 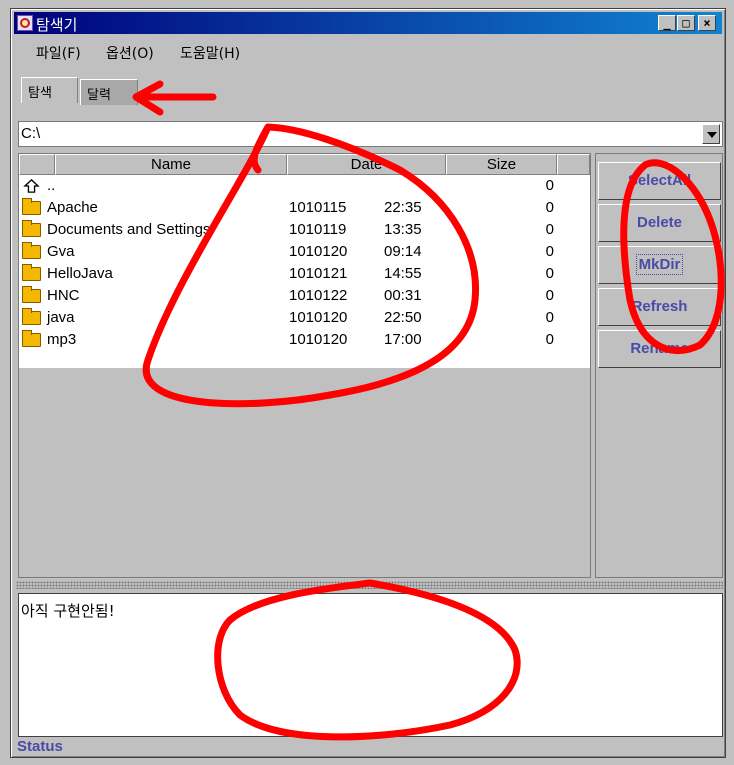 What do you see at coordinates (61, 251) in the screenshot?
I see `file-name: Gva` at bounding box center [61, 251].